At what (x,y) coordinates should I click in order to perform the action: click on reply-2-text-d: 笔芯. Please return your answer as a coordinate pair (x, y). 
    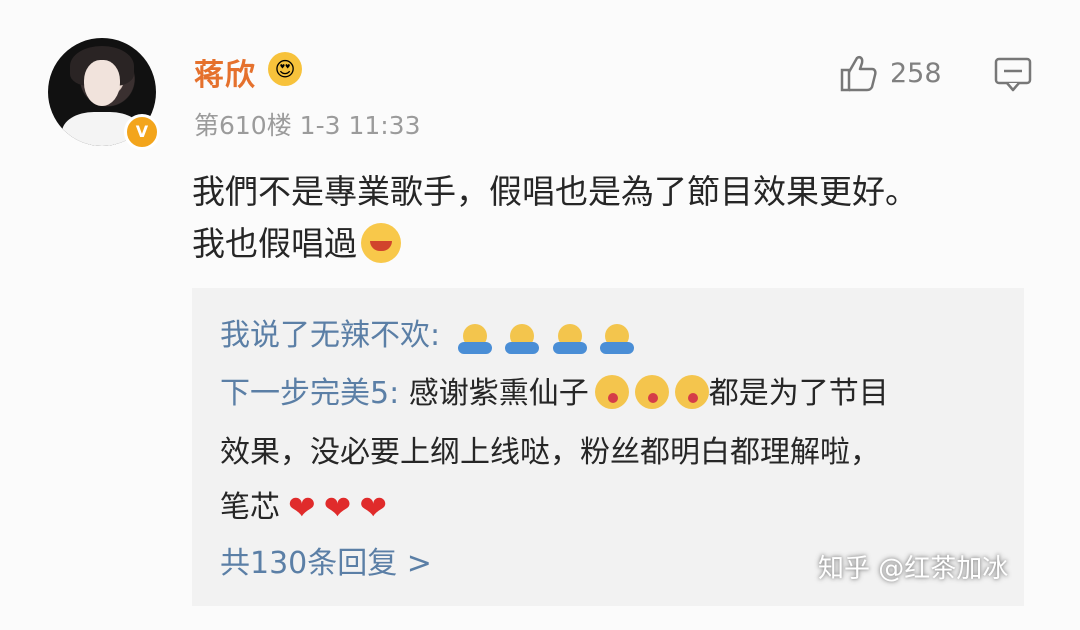
    Looking at the image, I should click on (250, 507).